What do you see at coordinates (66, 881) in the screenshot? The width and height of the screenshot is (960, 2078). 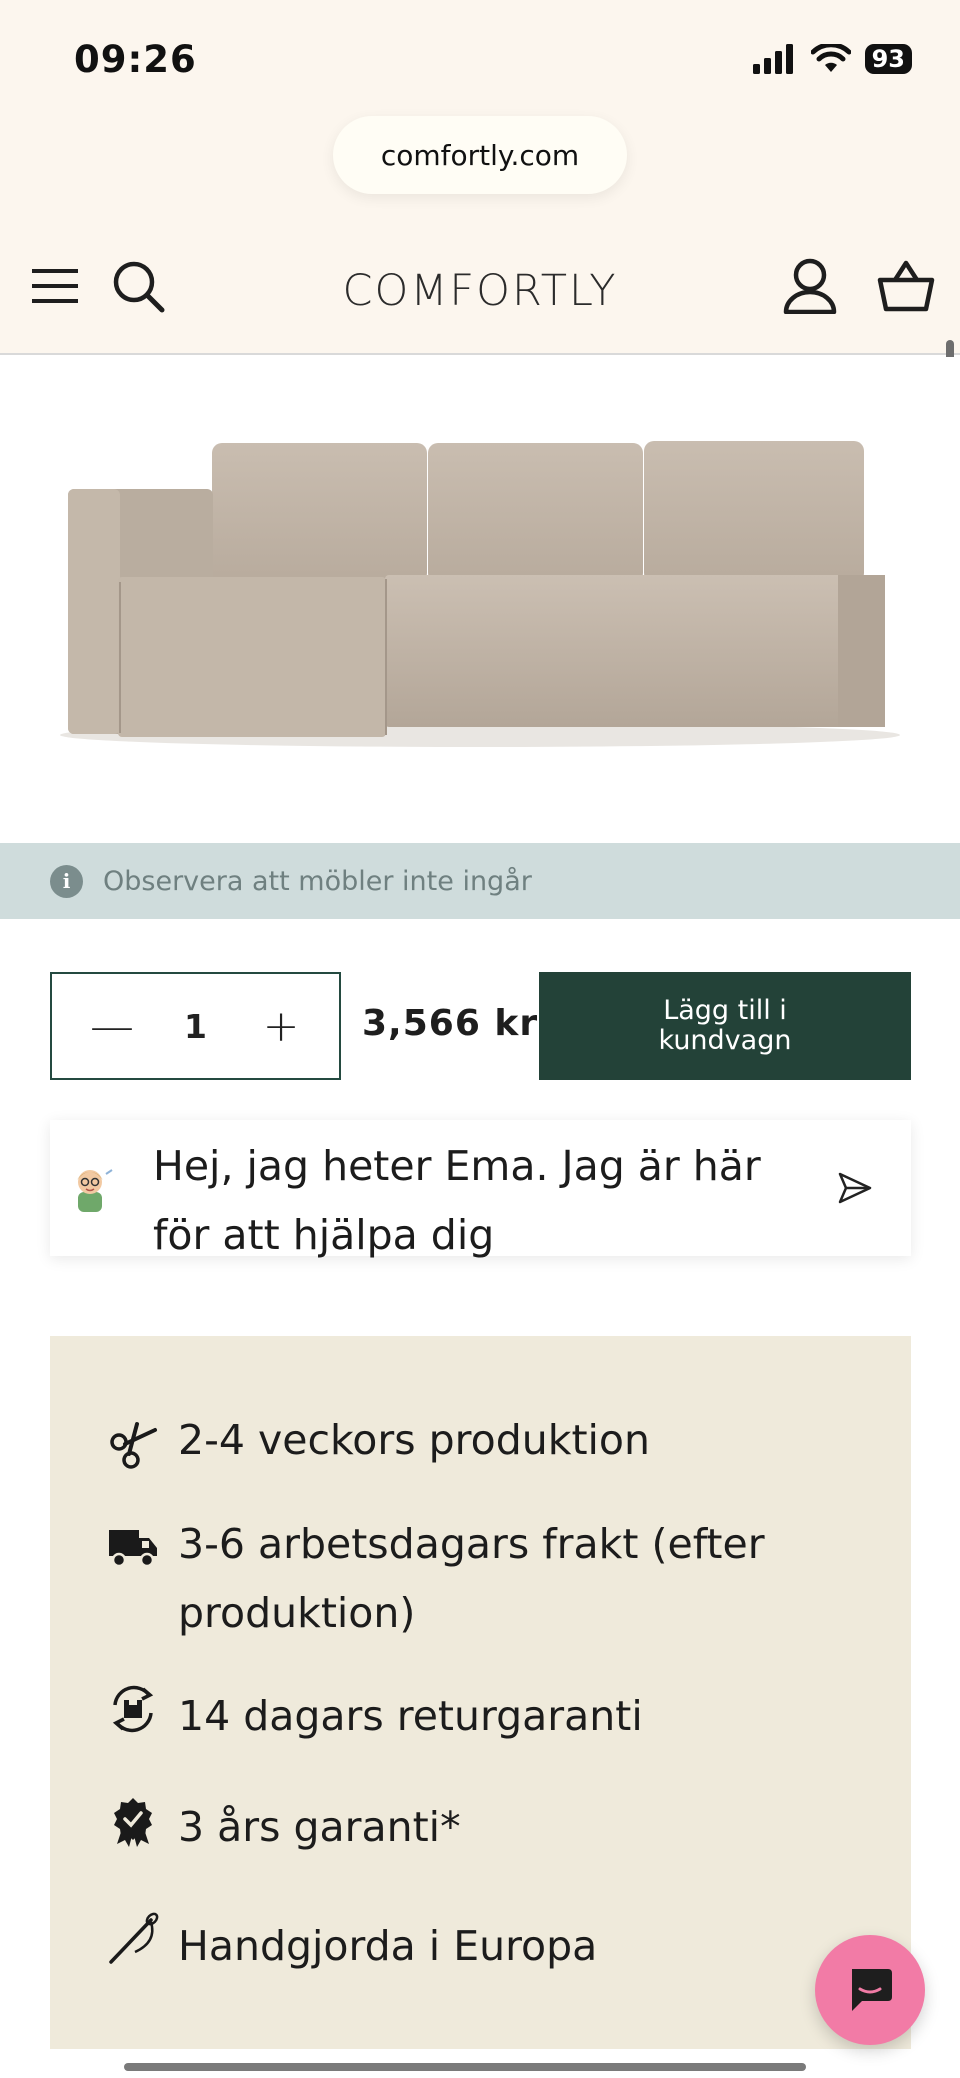 I see `info-icon: i` at bounding box center [66, 881].